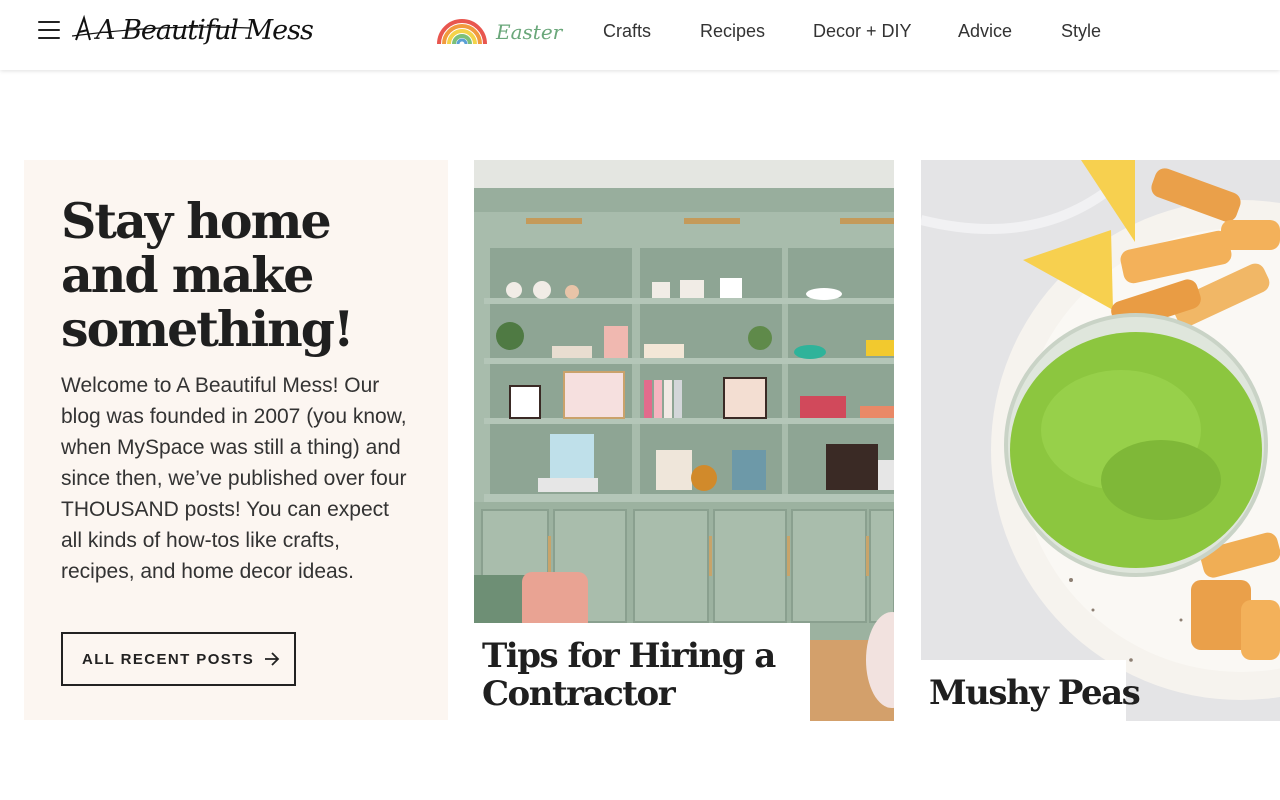 The image size is (1280, 800). Describe the element at coordinates (627, 31) in the screenshot. I see `nav-crafts: Crafts` at that location.